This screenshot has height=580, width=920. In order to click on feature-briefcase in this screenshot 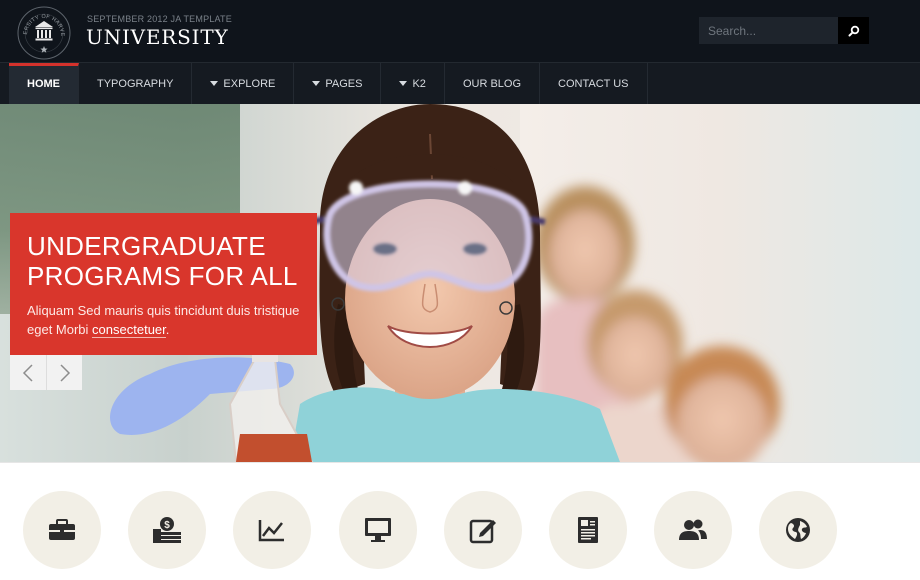, I will do `click(62, 530)`.